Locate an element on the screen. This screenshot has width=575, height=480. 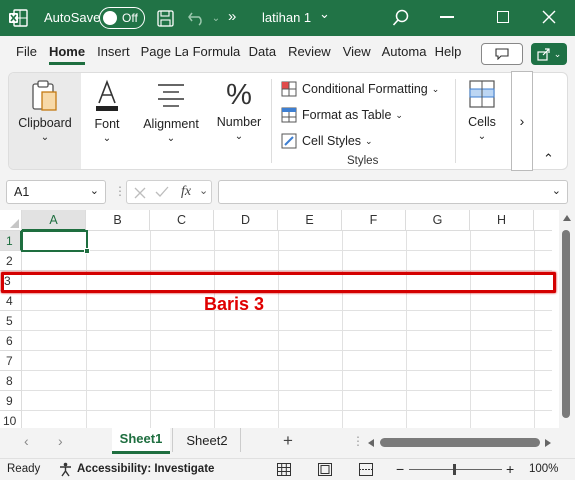
zoom-out-button: − is located at coordinates (400, 469).